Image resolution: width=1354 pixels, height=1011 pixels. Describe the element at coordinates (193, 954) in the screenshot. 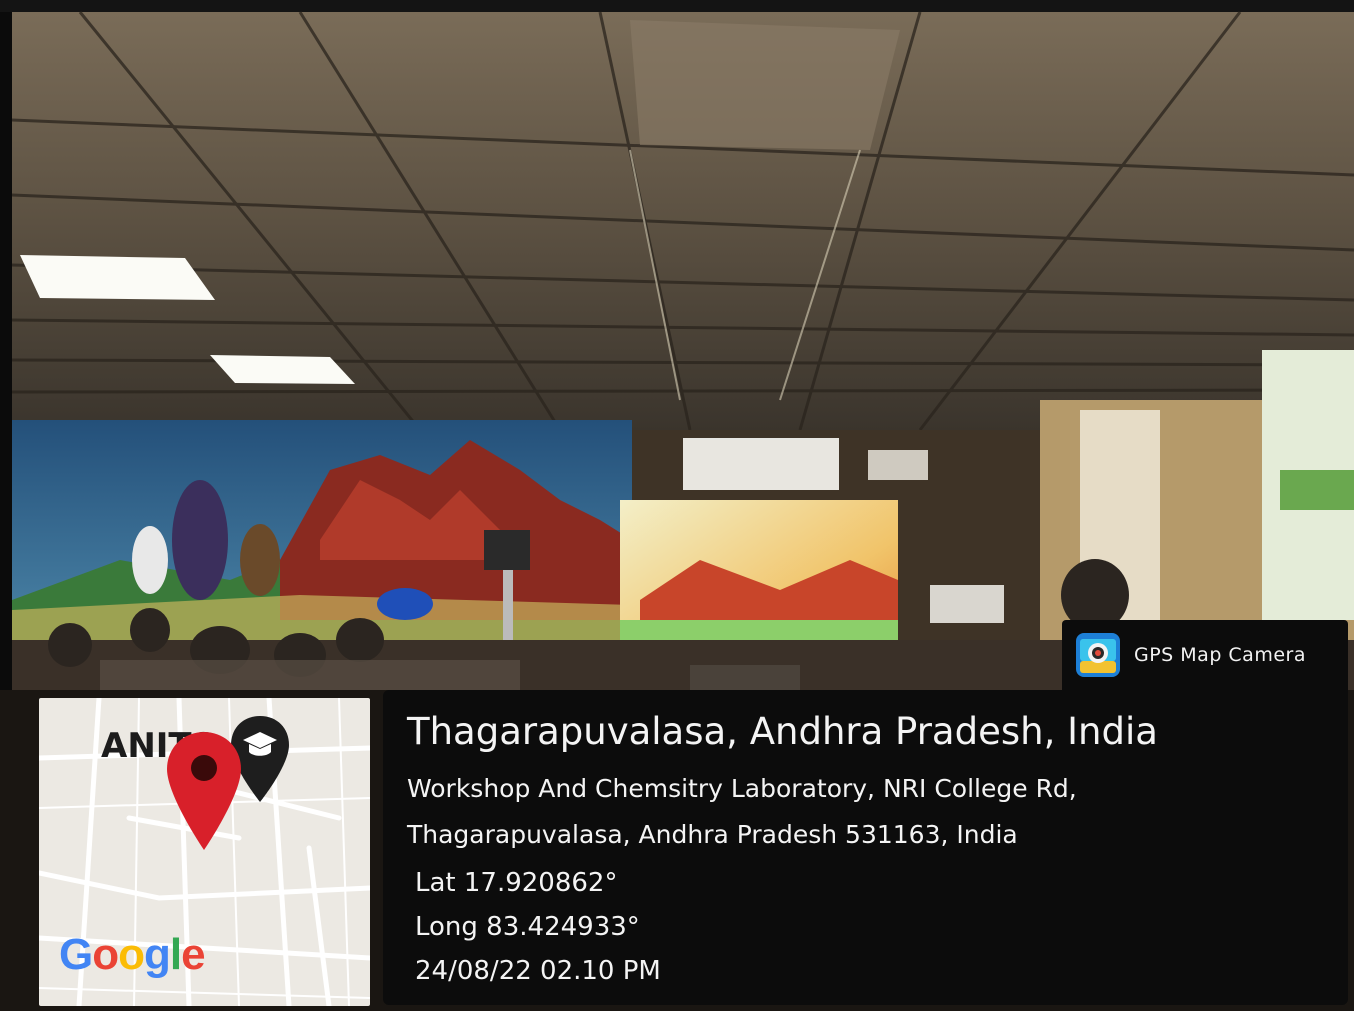

I see `google-letter: e` at that location.